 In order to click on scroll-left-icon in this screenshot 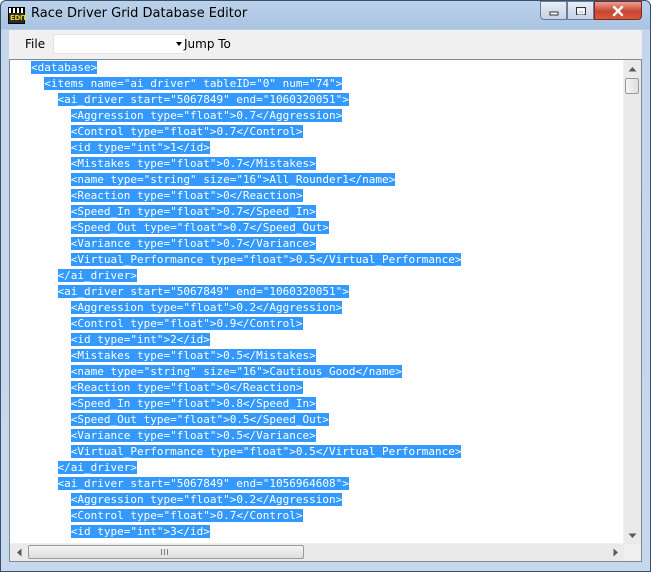, I will do `click(18, 552)`.